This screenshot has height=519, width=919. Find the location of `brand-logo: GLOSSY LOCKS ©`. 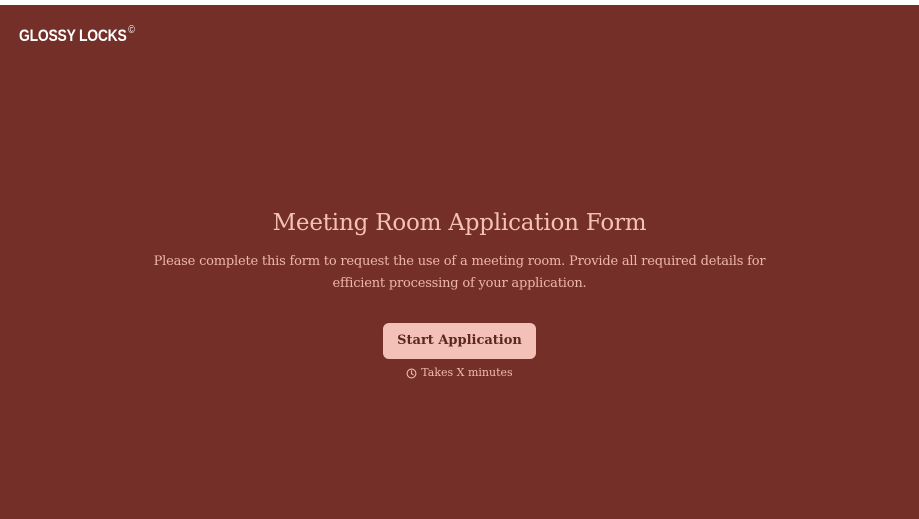

brand-logo: GLOSSY LOCKS © is located at coordinates (77, 35).